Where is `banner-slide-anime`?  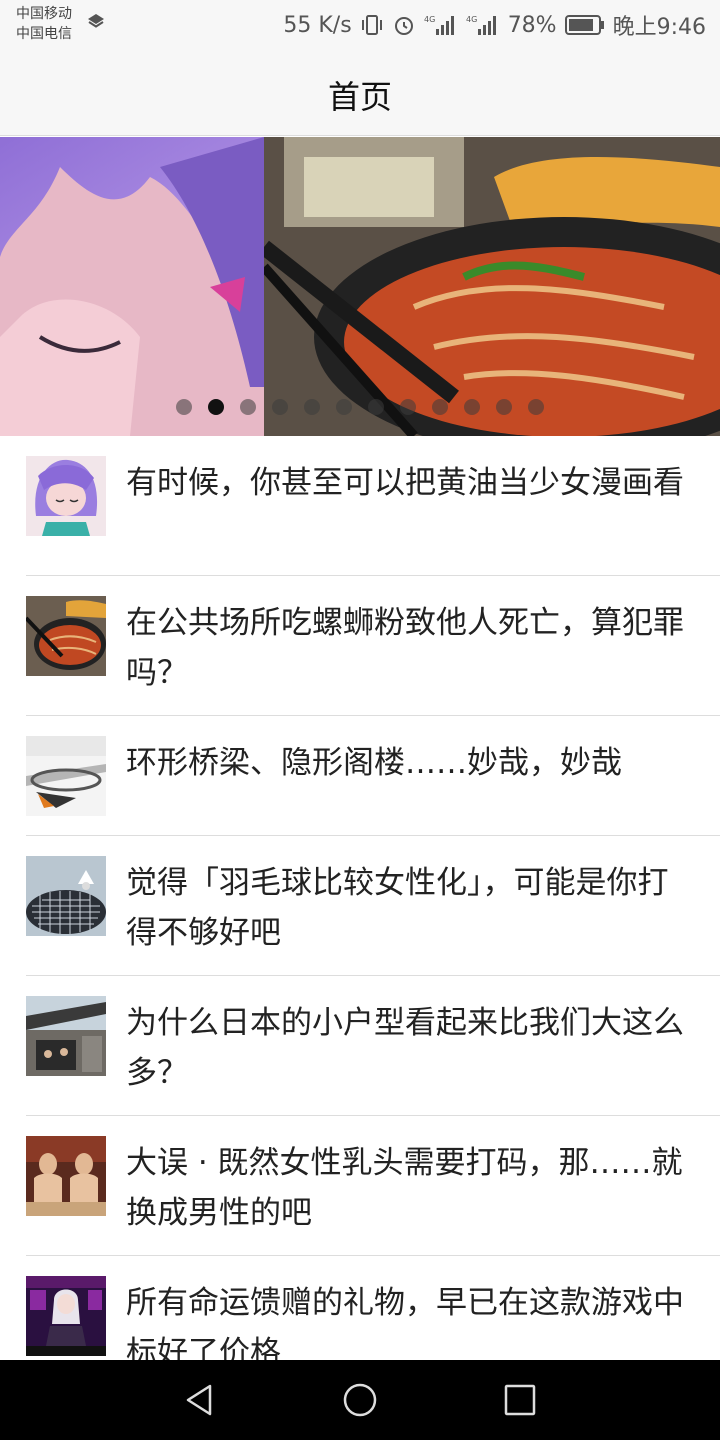
banner-slide-anime is located at coordinates (132, 286).